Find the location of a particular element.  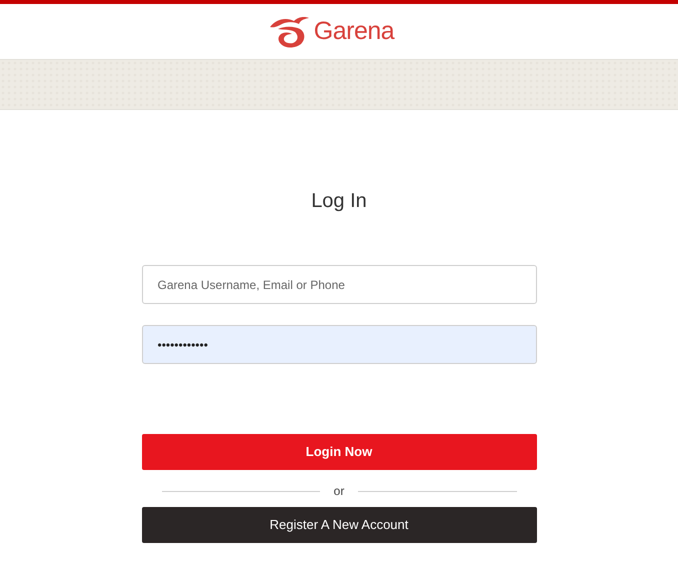

password-field: •••••••••••• is located at coordinates (339, 344).